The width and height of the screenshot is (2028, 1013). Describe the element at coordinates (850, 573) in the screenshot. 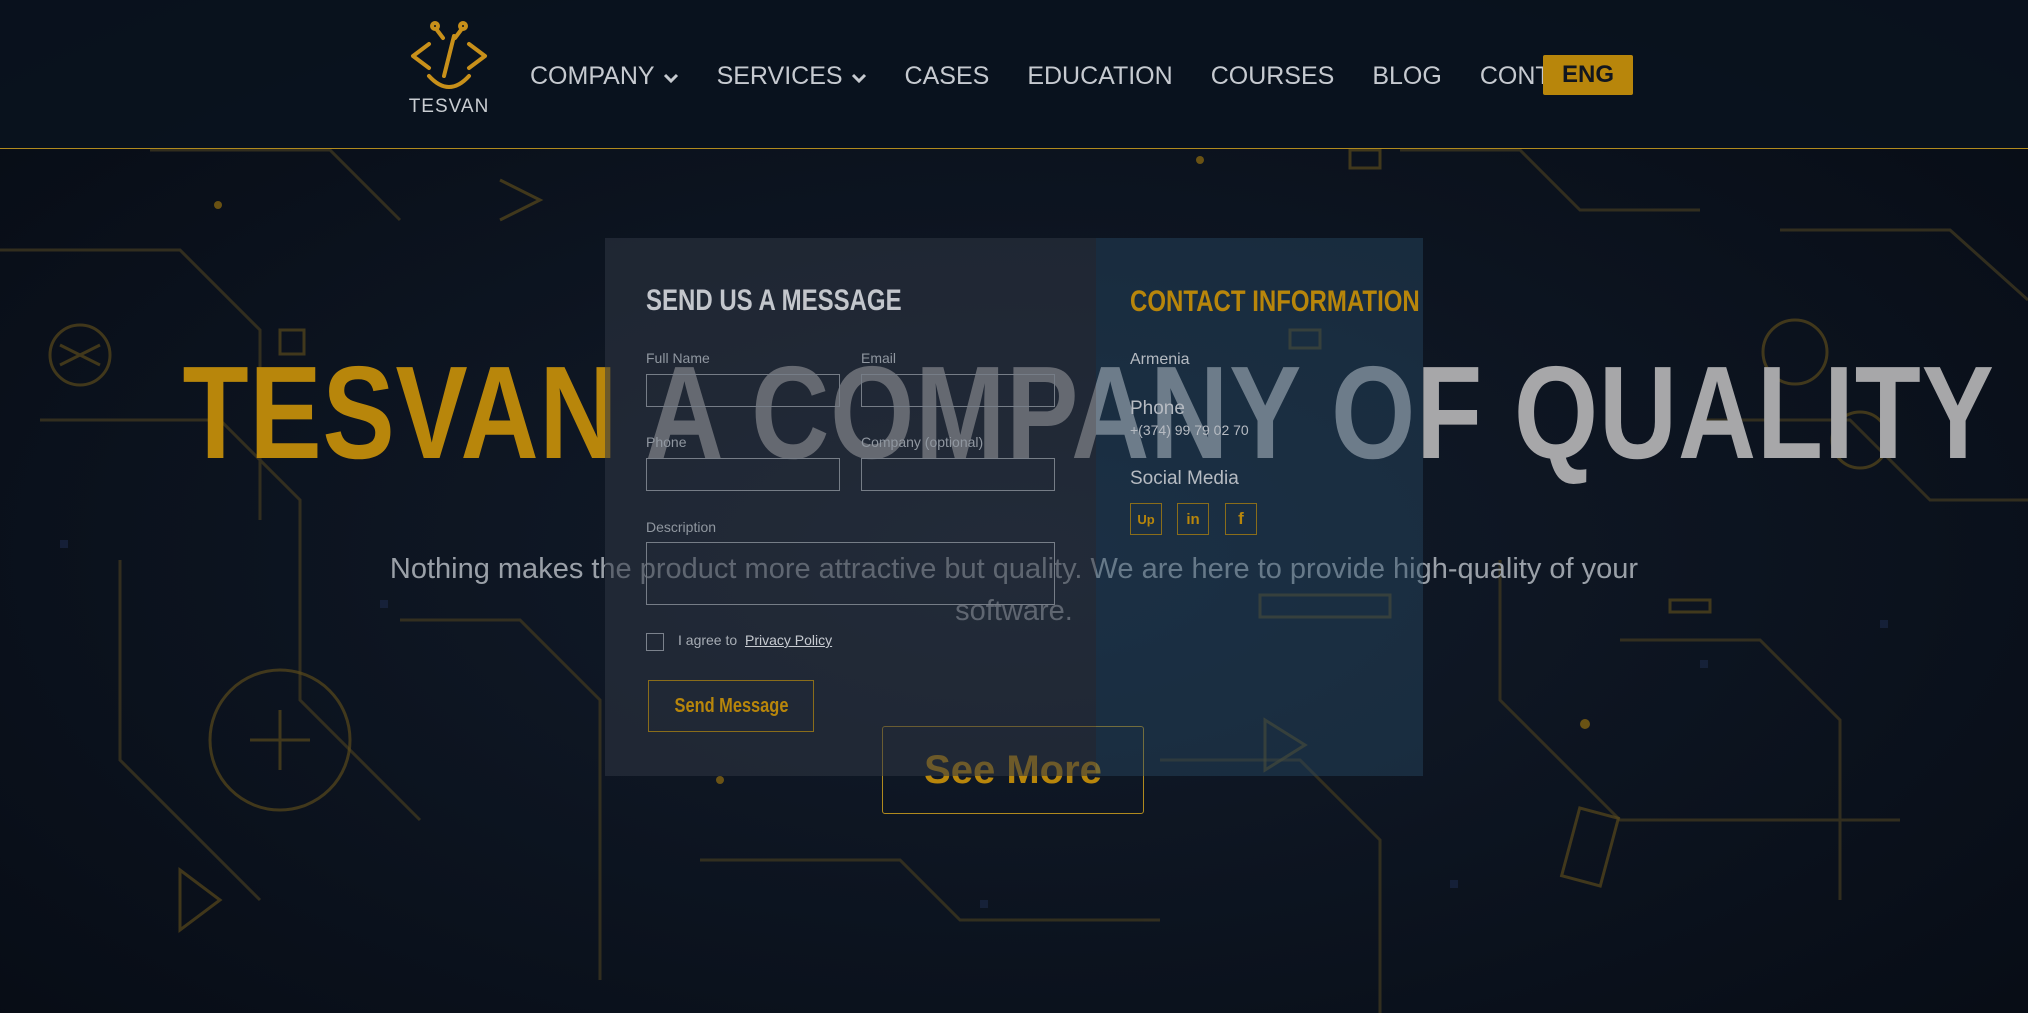

I see `description-field` at that location.